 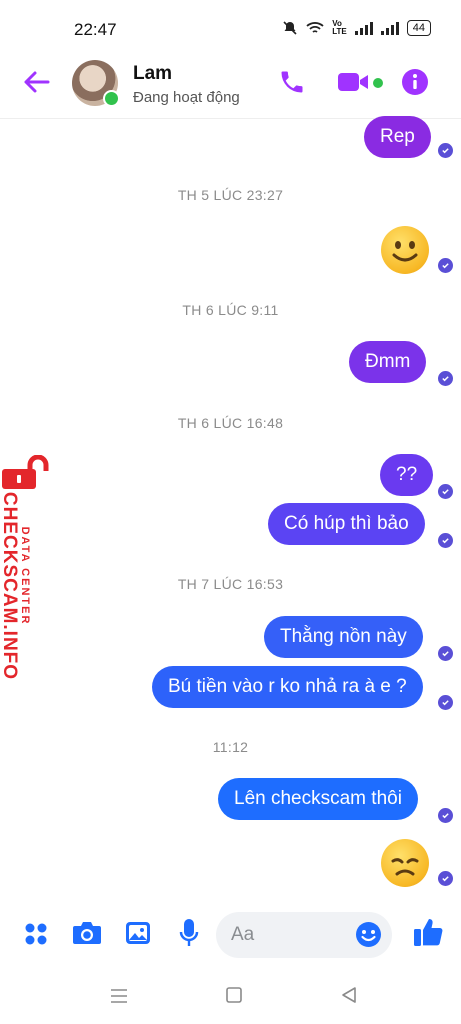 I want to click on watermark: DATA CENTER CHECKSCAM.INFO, so click(x=25, y=567).